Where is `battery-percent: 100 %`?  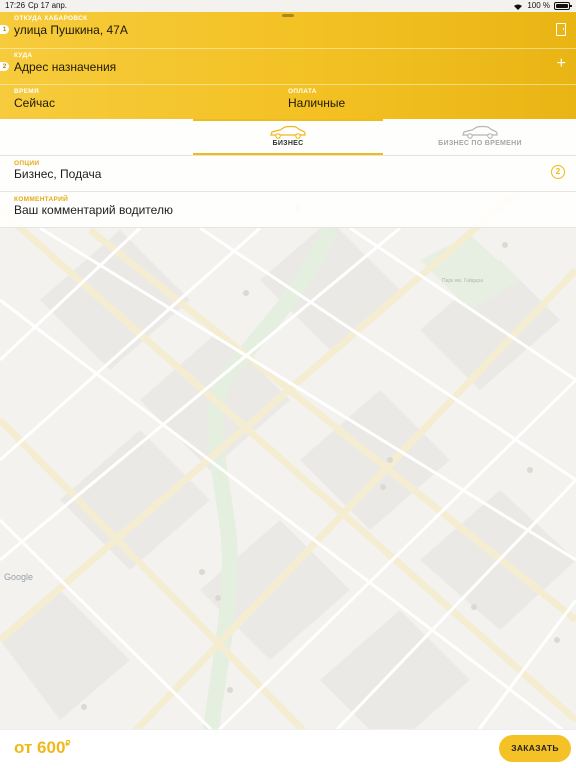 battery-percent: 100 % is located at coordinates (538, 5).